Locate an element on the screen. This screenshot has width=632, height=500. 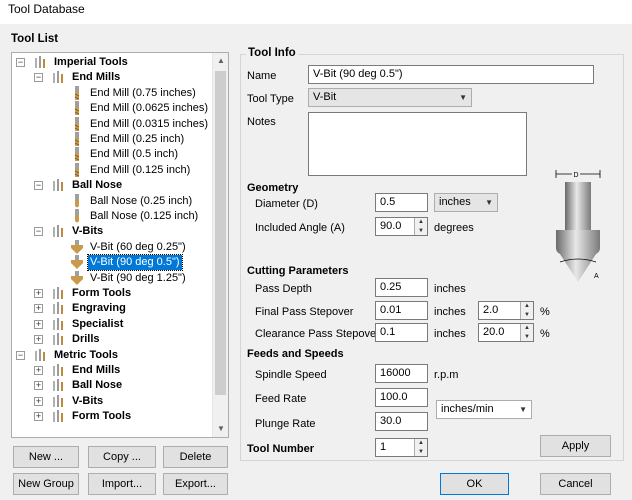
ok-button: OK is located at coordinates (474, 484).